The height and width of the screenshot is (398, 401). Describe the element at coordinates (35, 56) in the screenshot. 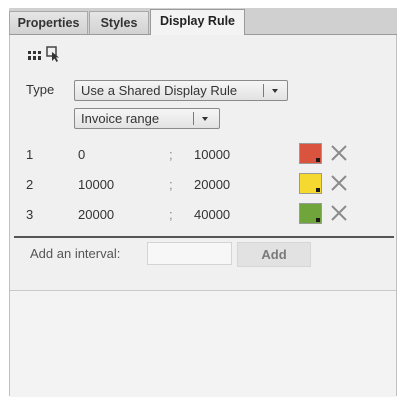

I see `grid-icon` at that location.